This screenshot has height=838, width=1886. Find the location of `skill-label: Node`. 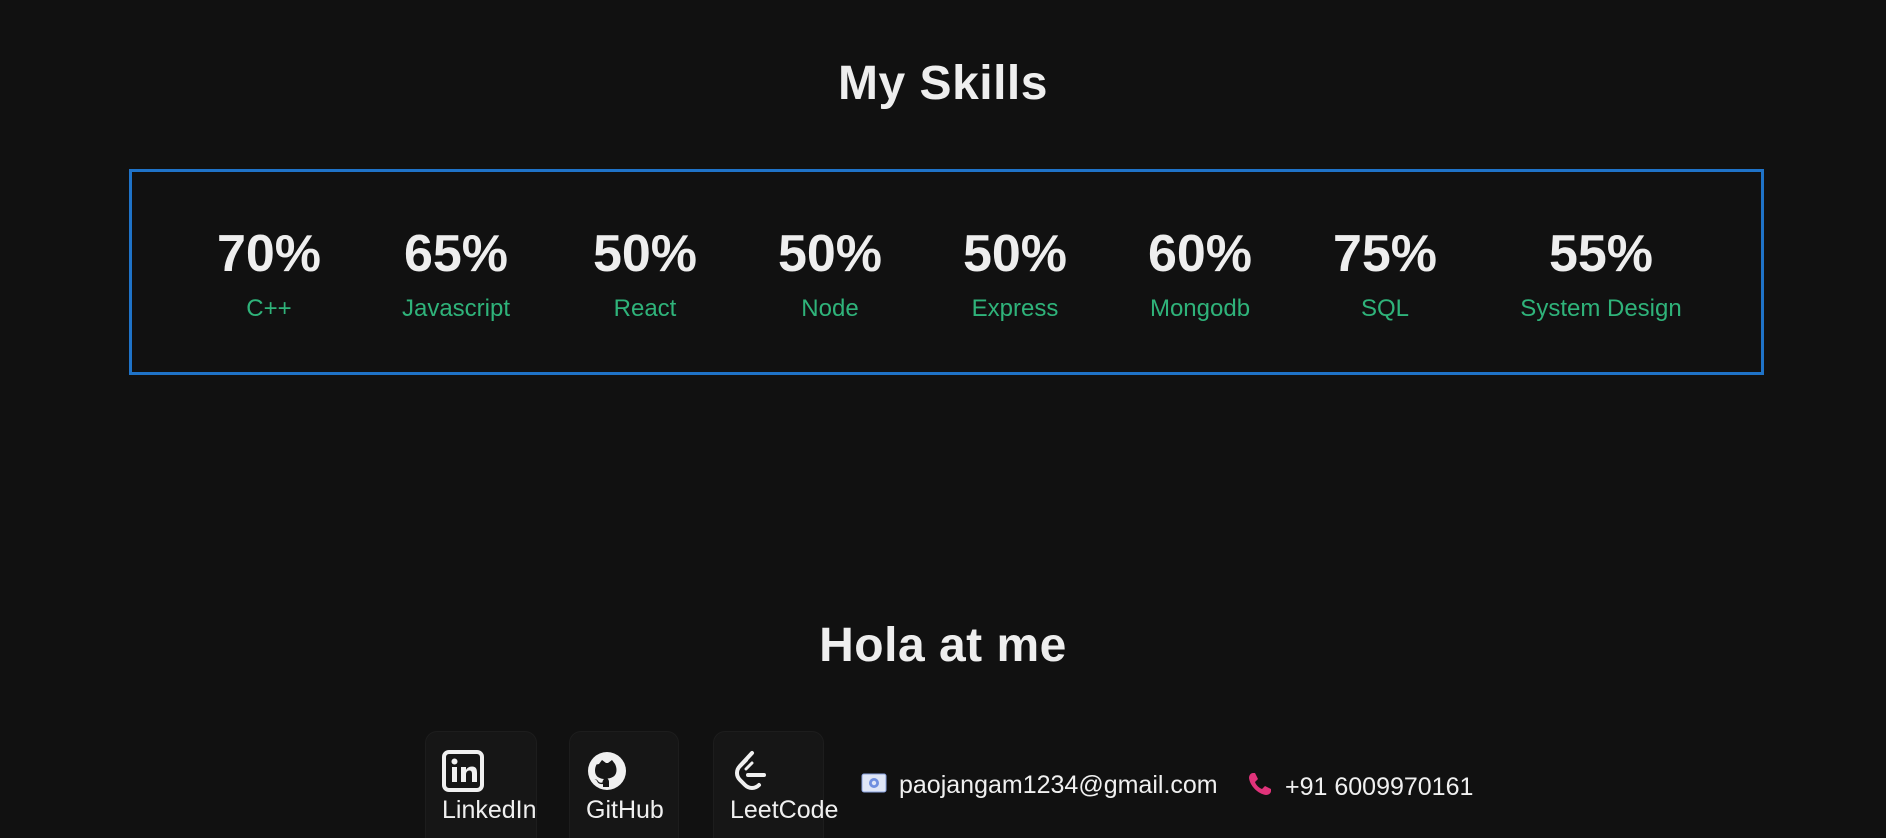

skill-label: Node is located at coordinates (830, 308).